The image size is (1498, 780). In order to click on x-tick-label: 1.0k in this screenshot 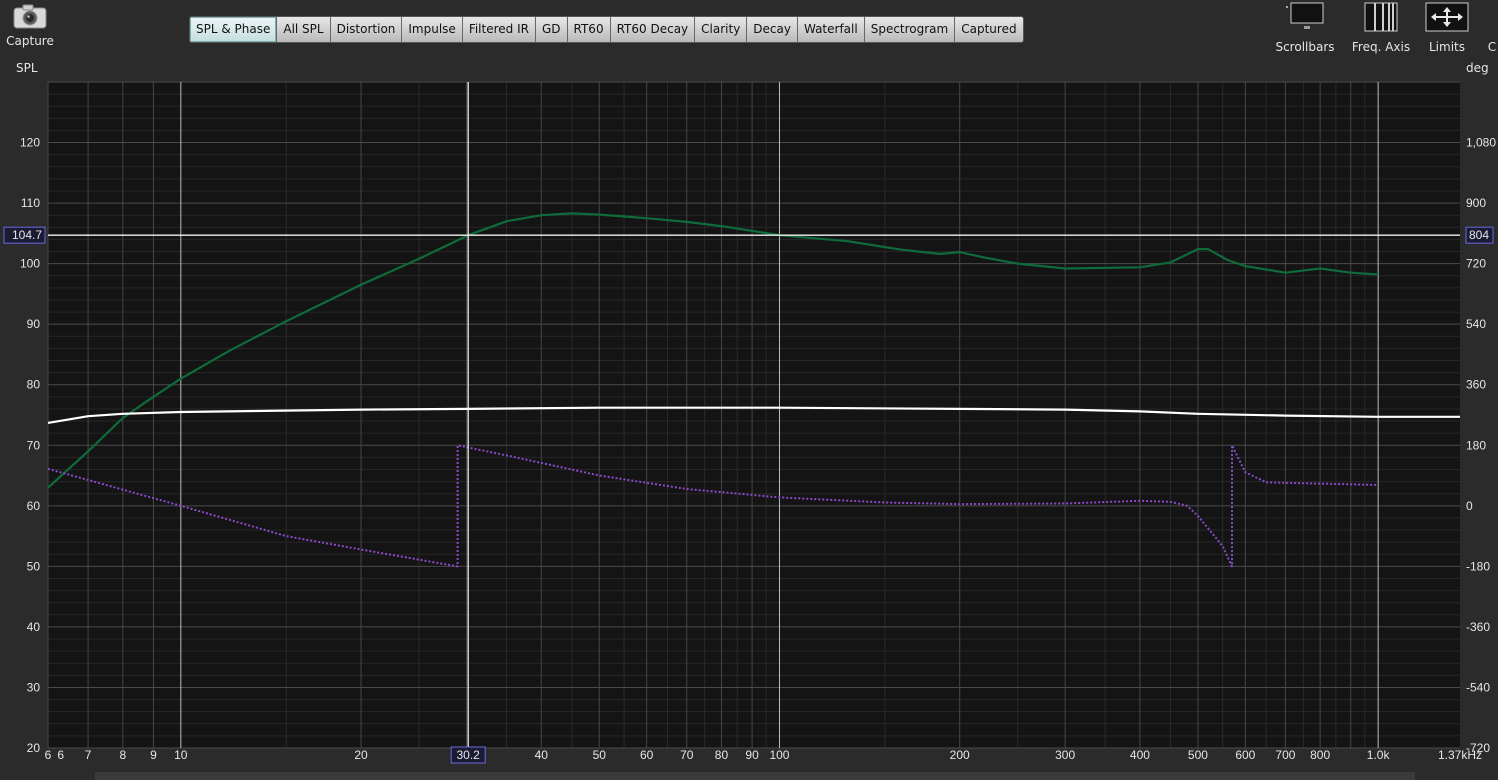, I will do `click(1379, 755)`.